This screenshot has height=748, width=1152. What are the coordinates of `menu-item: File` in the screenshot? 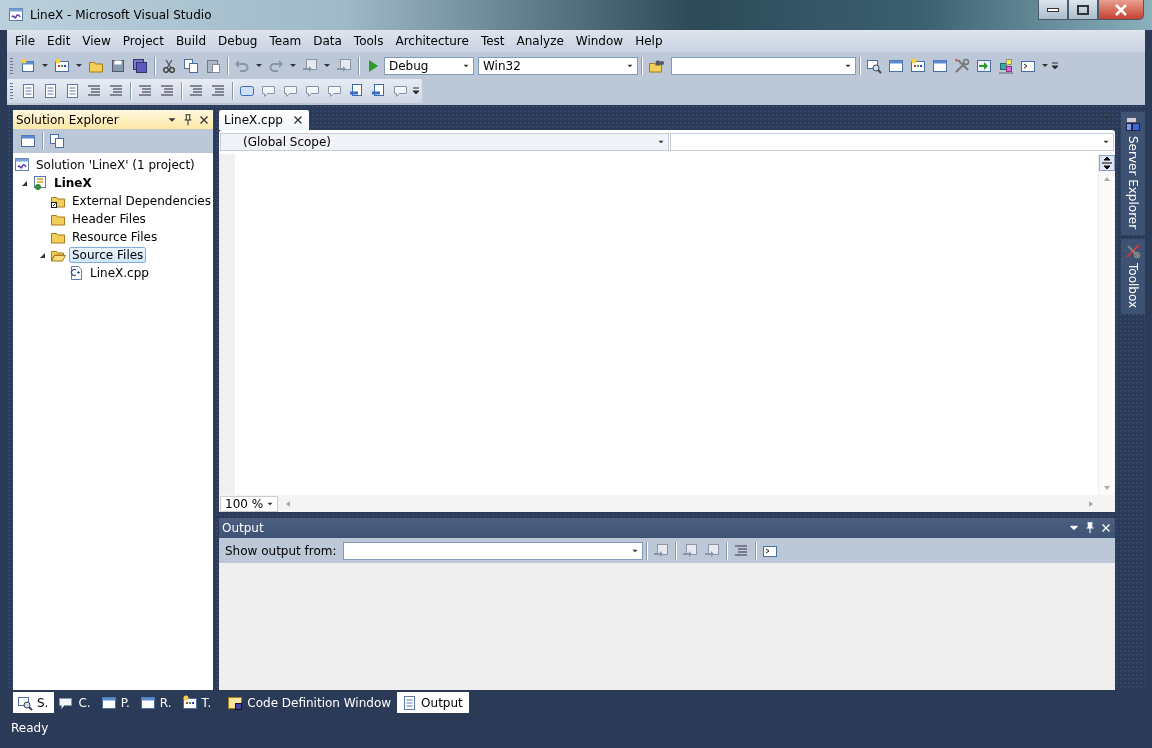 It's located at (25, 41).